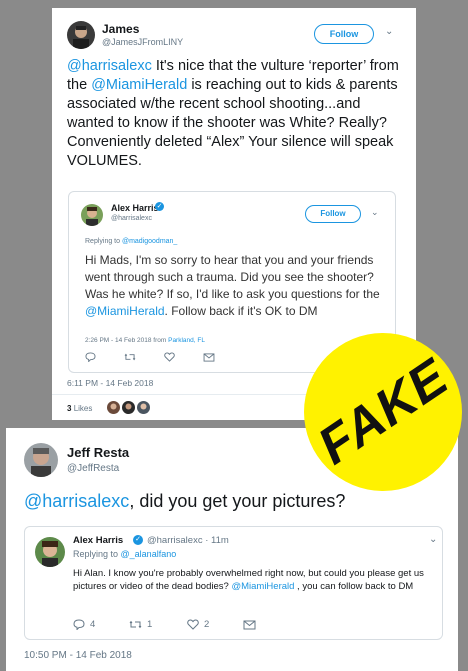 This screenshot has height=671, width=468. Describe the element at coordinates (131, 218) in the screenshot. I see `quoted-author-handle: @harrisalexc` at that location.